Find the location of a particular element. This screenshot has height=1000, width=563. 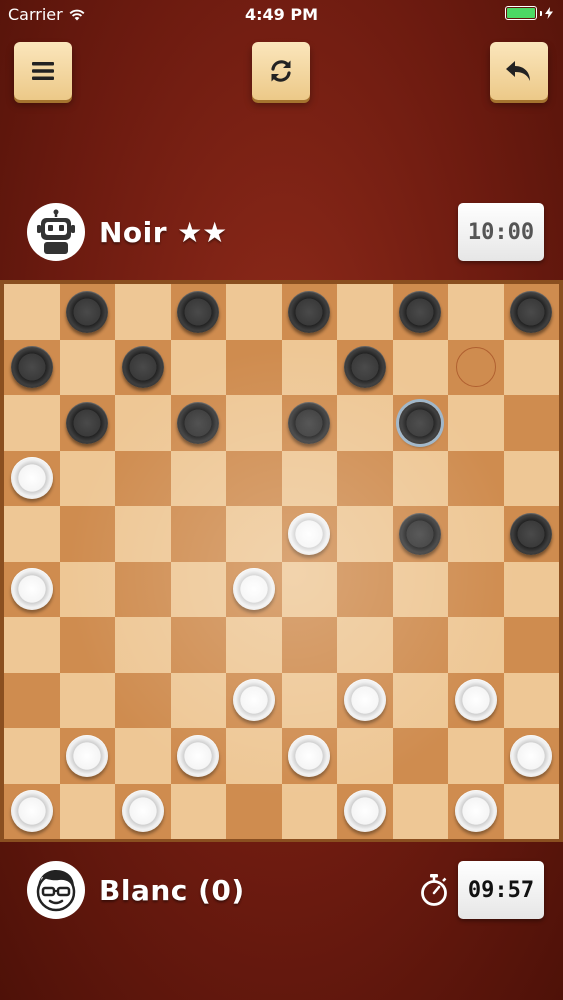

refresh-icon is located at coordinates (281, 71).